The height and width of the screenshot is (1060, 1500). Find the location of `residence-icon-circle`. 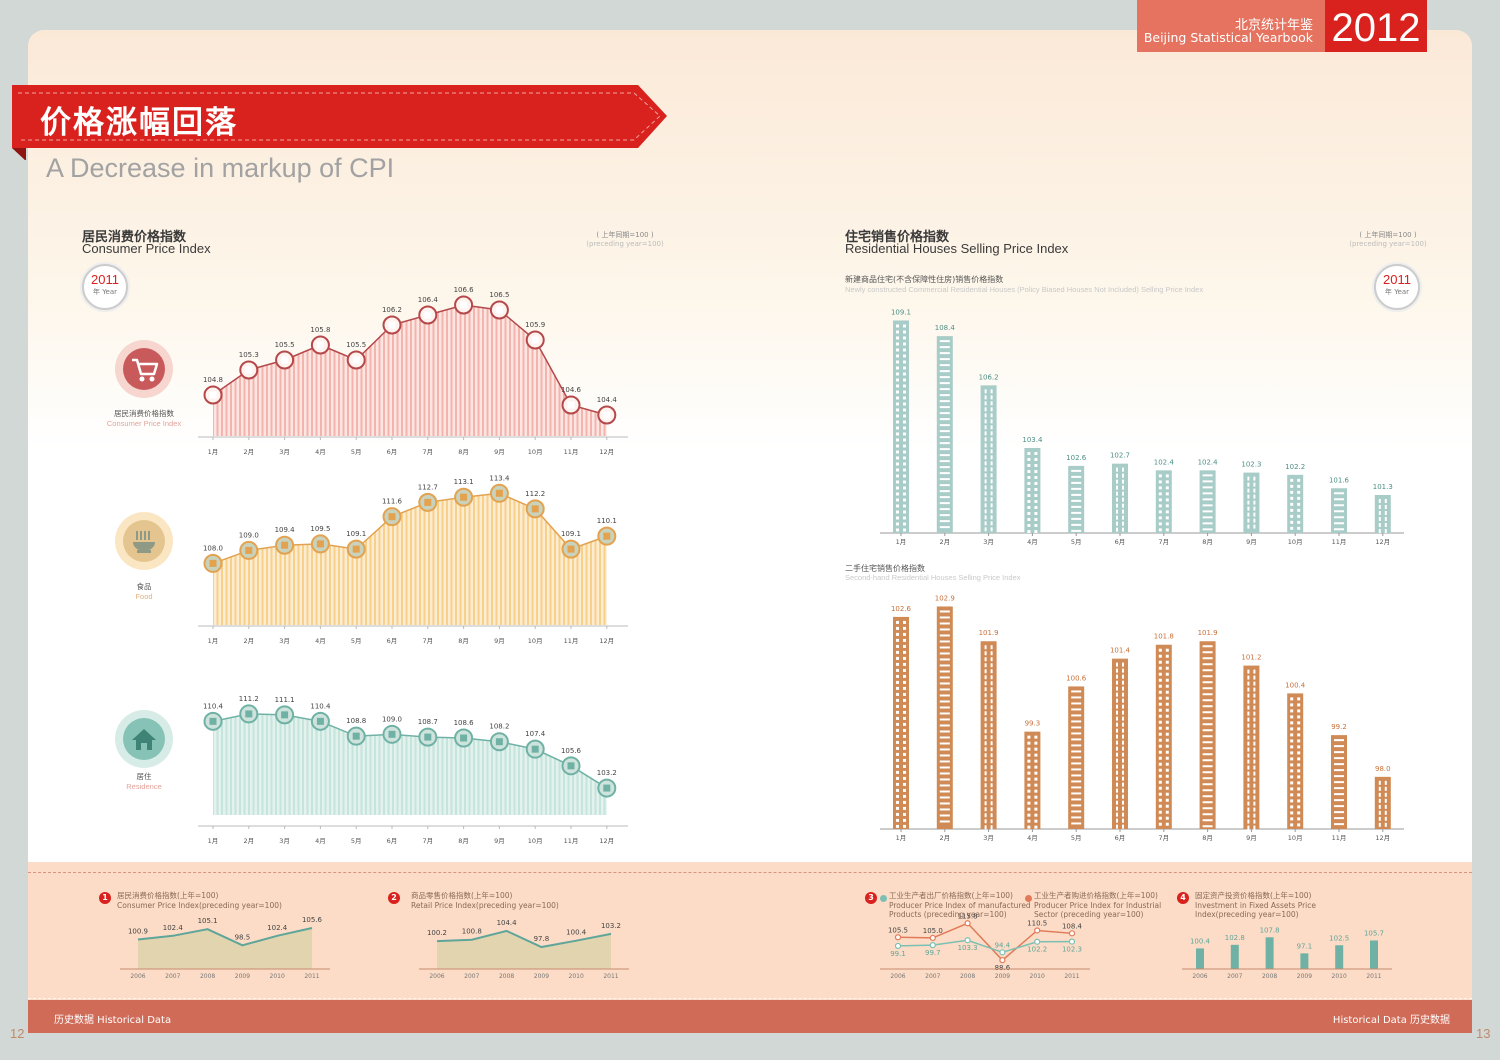

residence-icon-circle is located at coordinates (144, 739).